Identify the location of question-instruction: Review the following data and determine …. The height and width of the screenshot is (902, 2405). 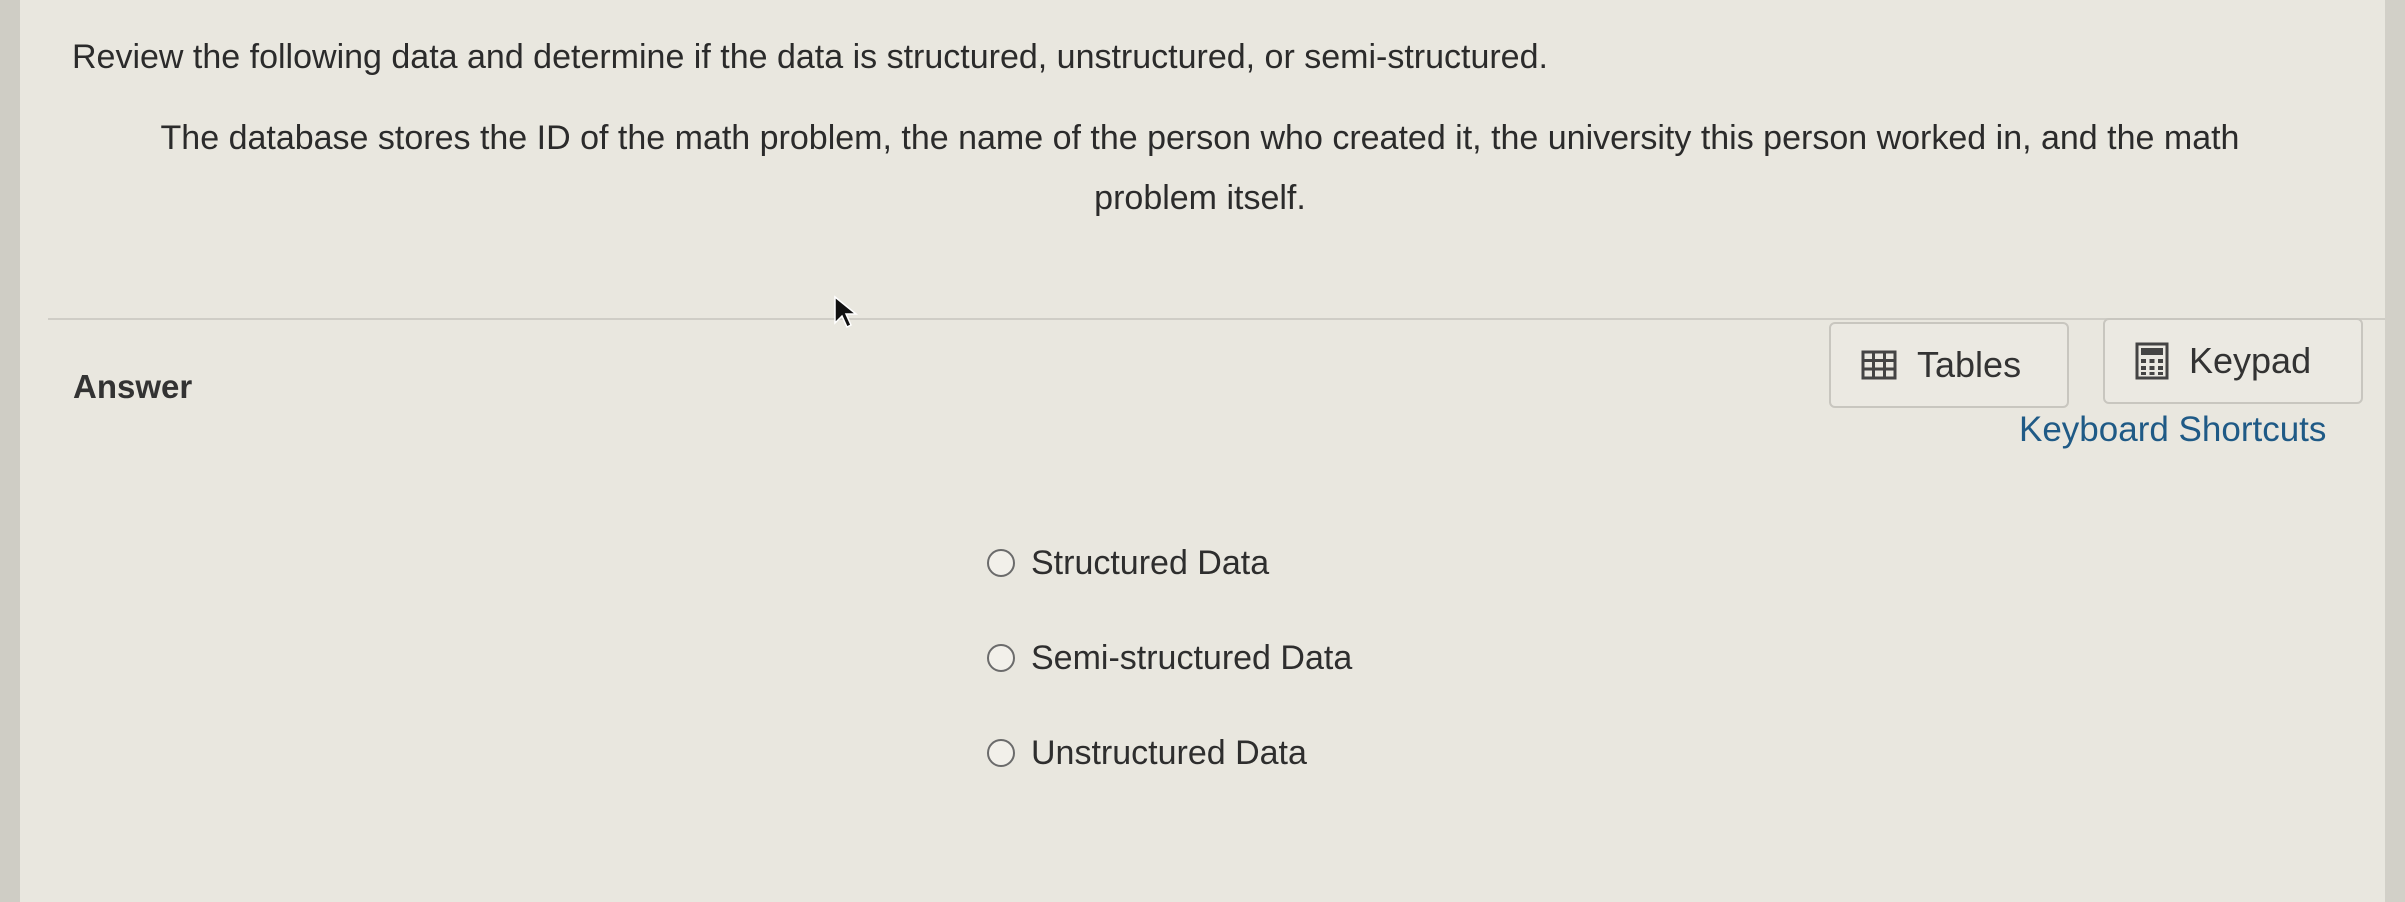
(810, 57).